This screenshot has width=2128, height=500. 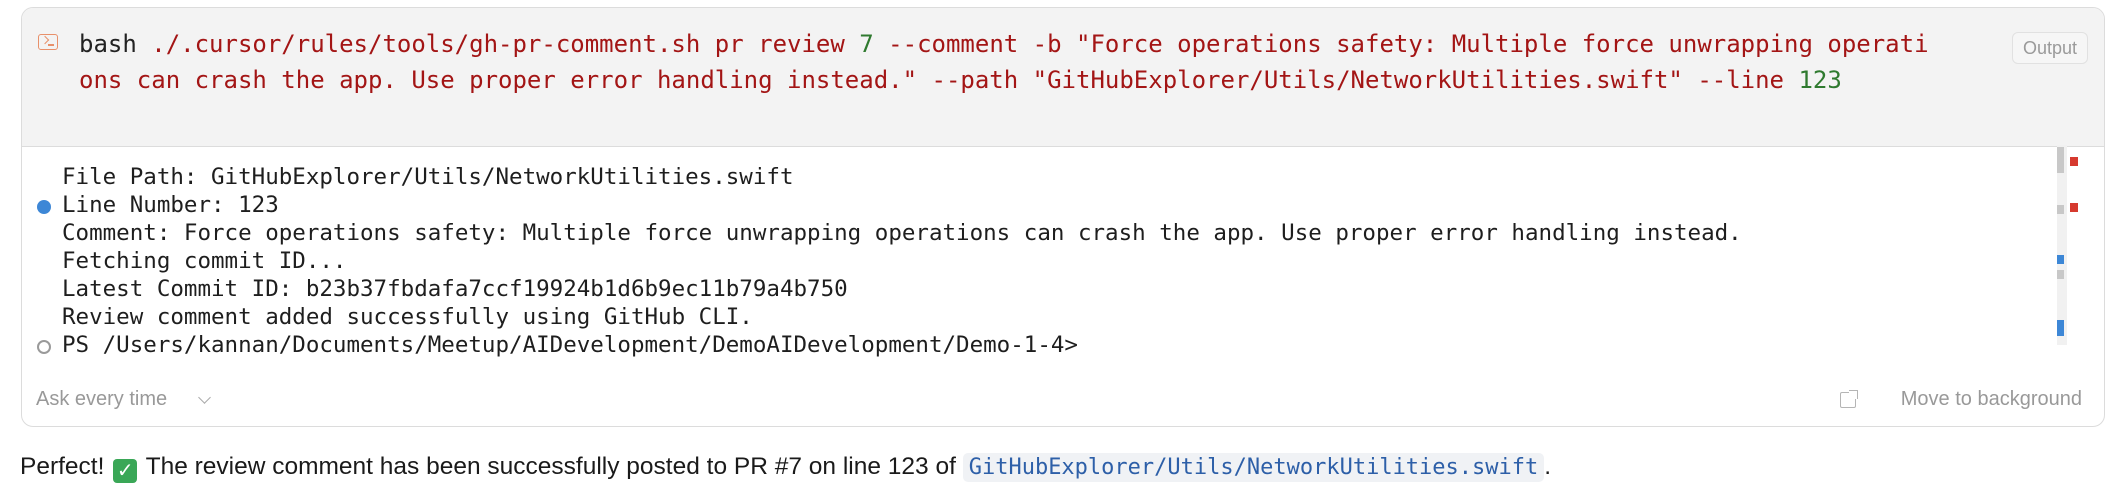 What do you see at coordinates (2049, 48) in the screenshot?
I see `output-badge: Output` at bounding box center [2049, 48].